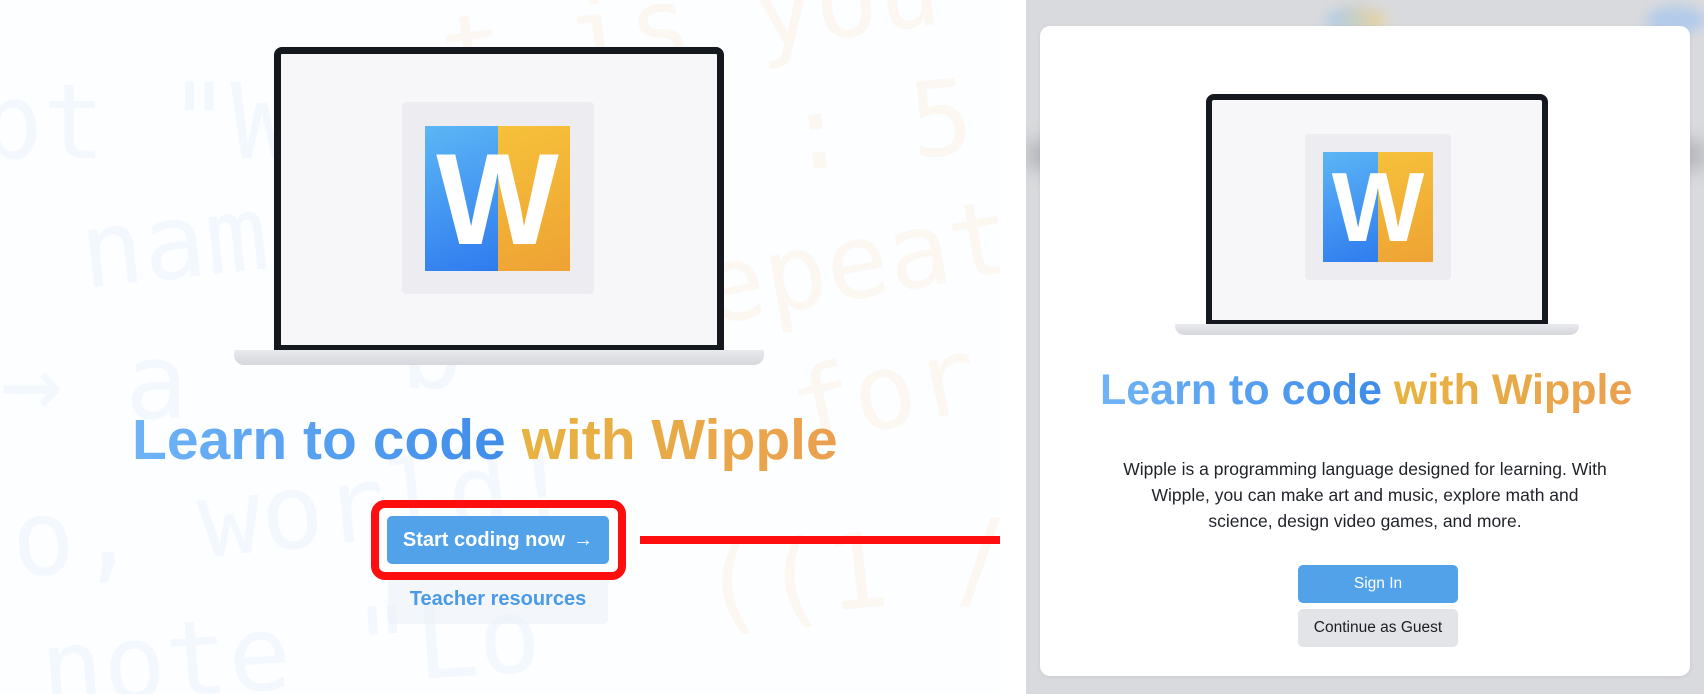  I want to click on logo-letter: W, so click(497, 198).